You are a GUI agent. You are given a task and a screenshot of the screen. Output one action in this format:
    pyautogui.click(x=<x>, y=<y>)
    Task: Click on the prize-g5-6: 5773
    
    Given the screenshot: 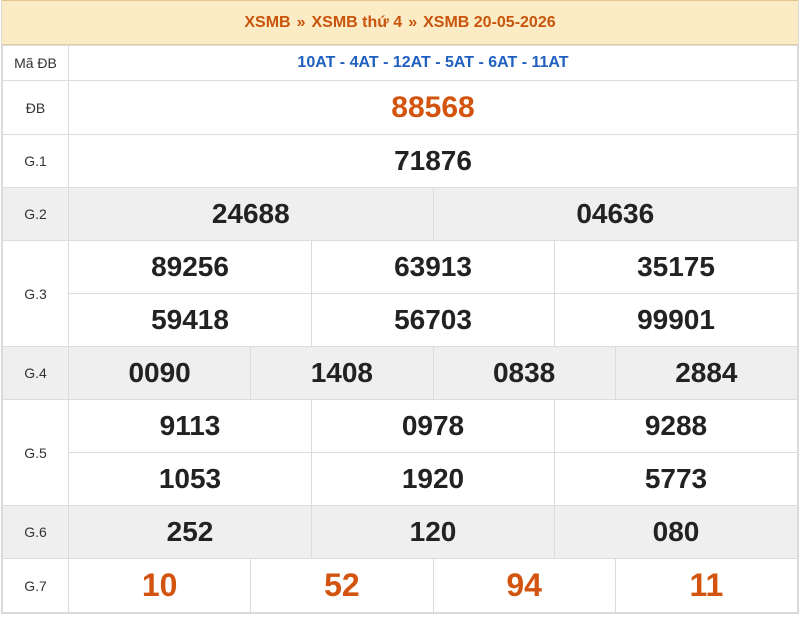 What is the action you would take?
    pyautogui.click(x=676, y=479)
    